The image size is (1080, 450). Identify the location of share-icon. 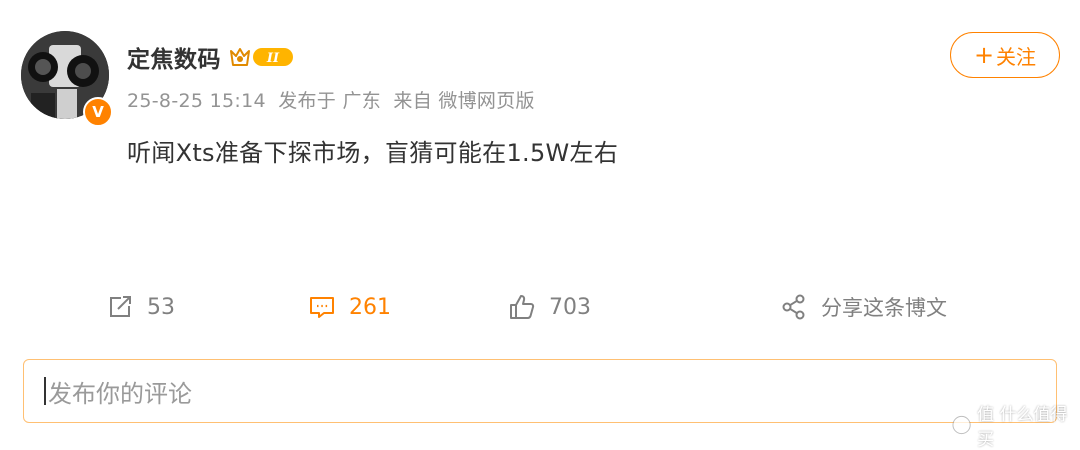
(793, 307).